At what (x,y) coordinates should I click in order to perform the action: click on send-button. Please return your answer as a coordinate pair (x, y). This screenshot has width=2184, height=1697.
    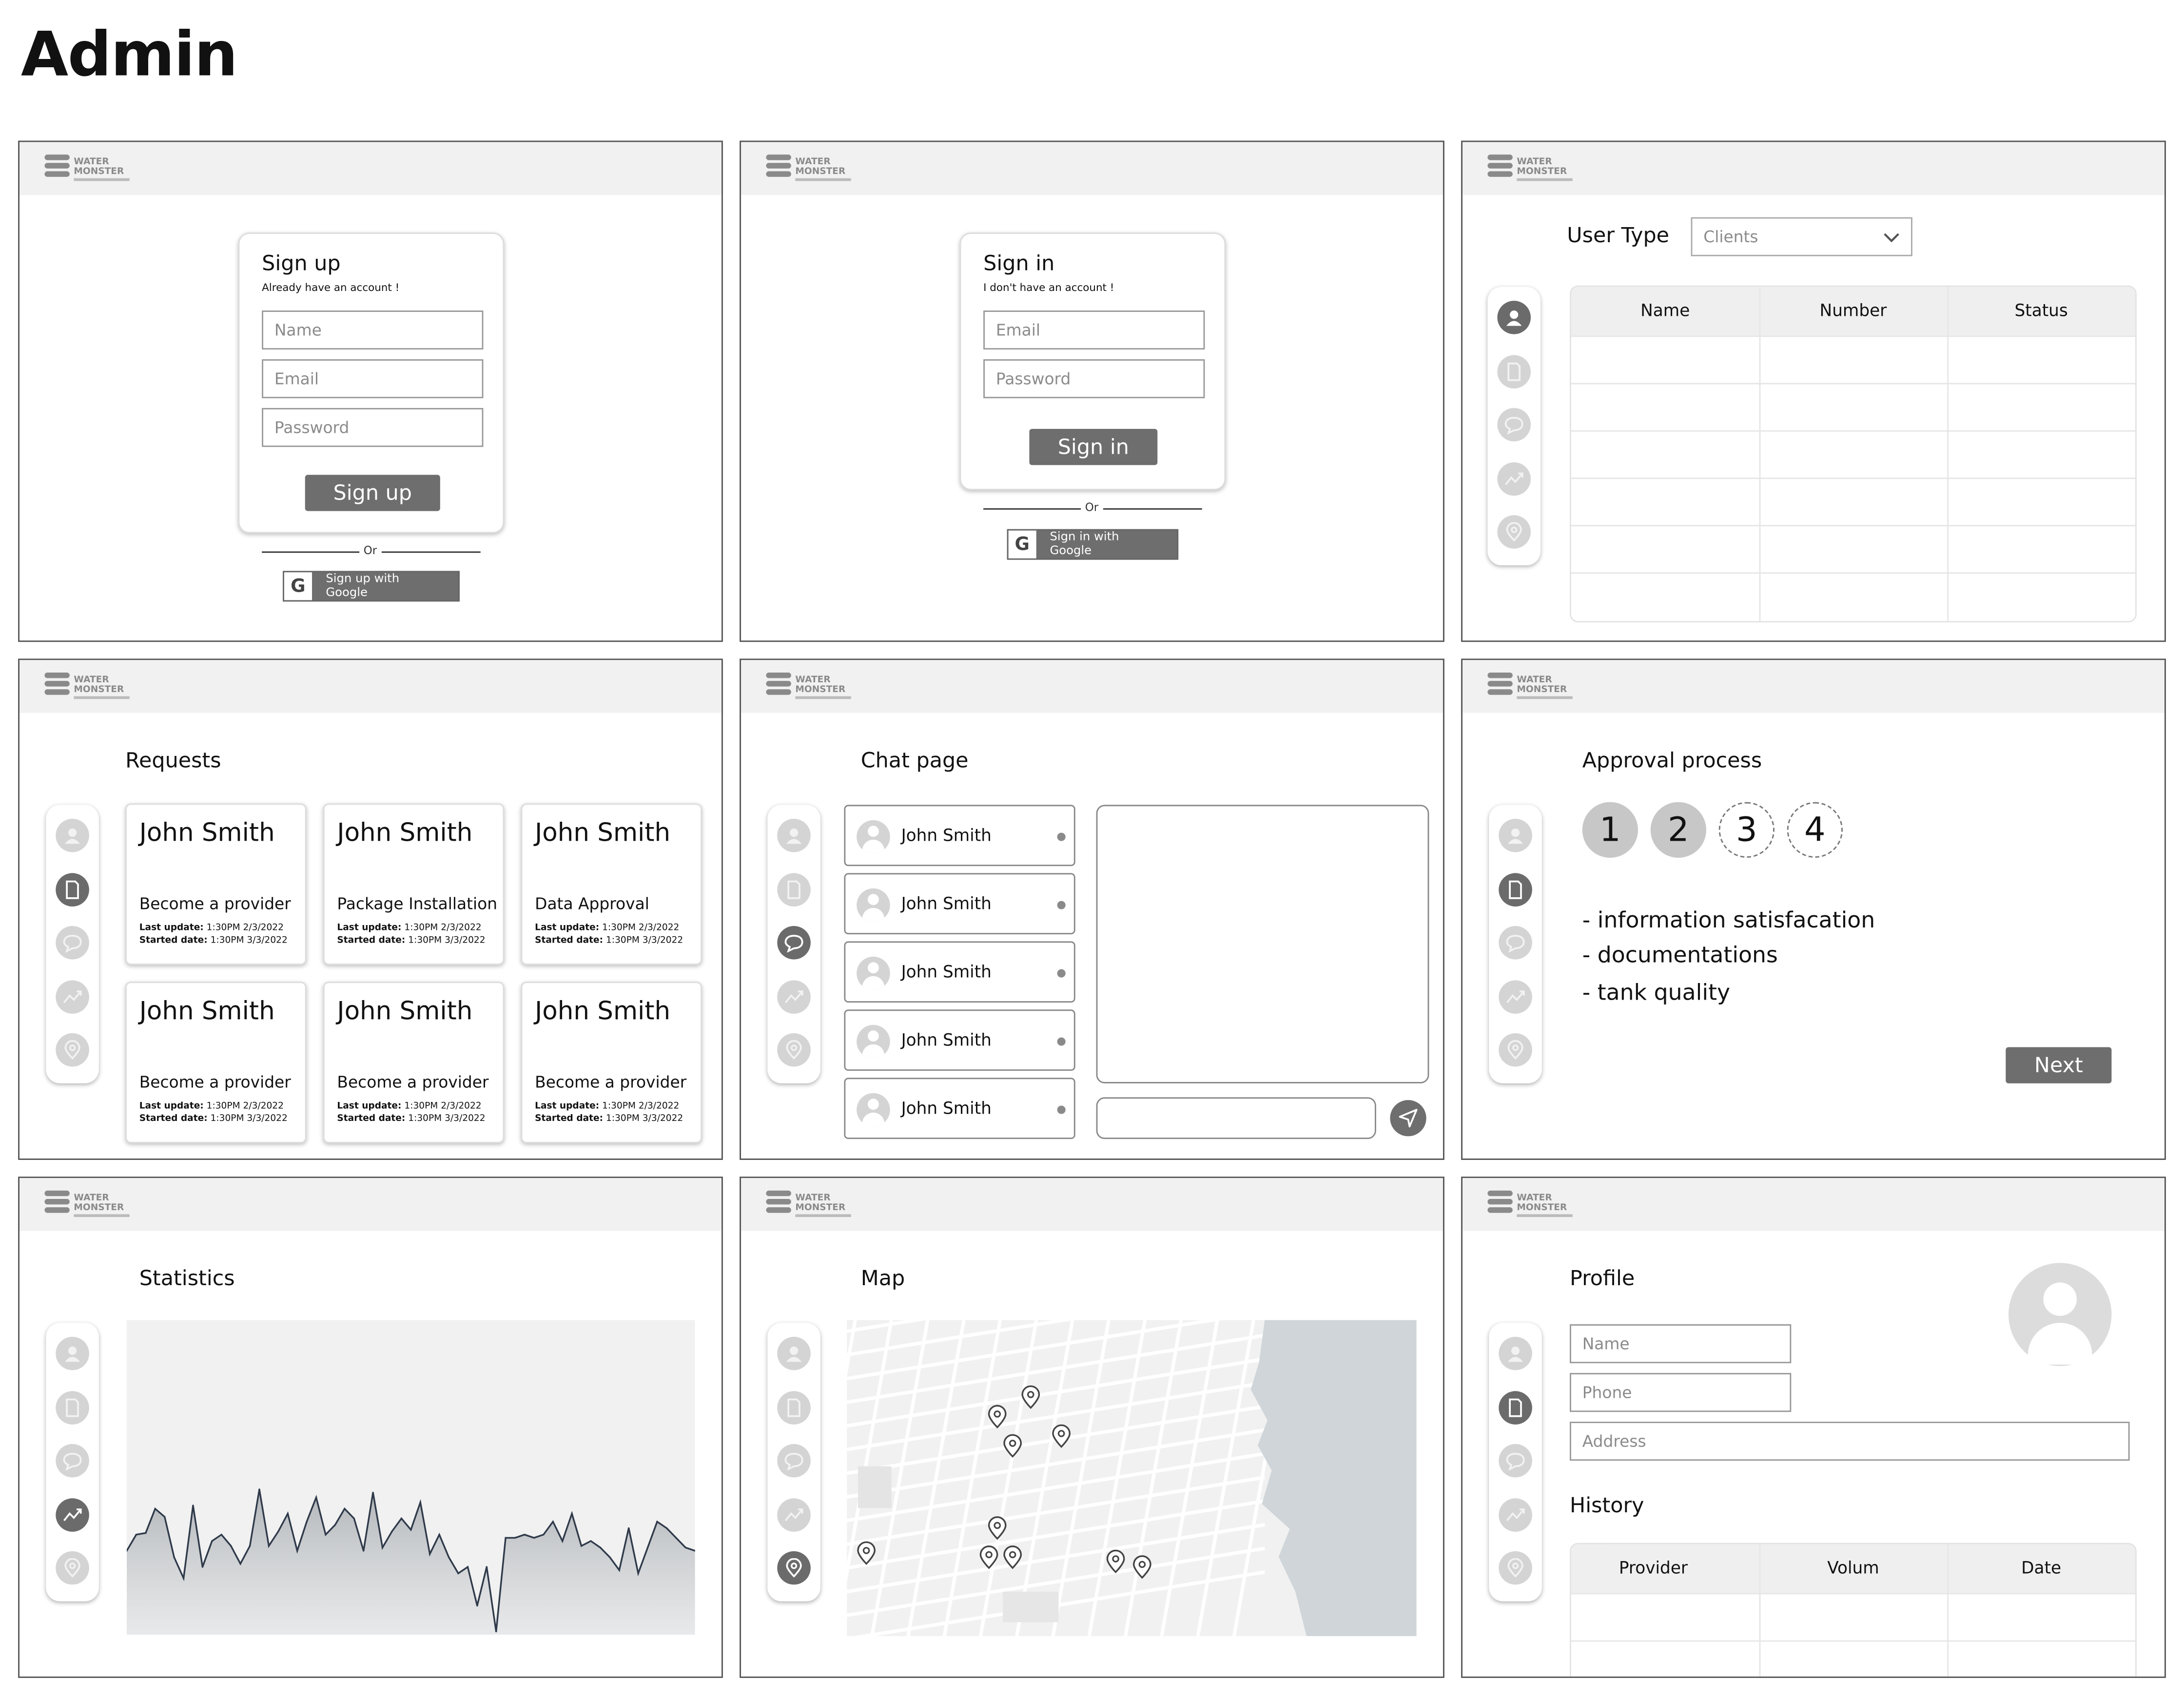
    Looking at the image, I should click on (1408, 1118).